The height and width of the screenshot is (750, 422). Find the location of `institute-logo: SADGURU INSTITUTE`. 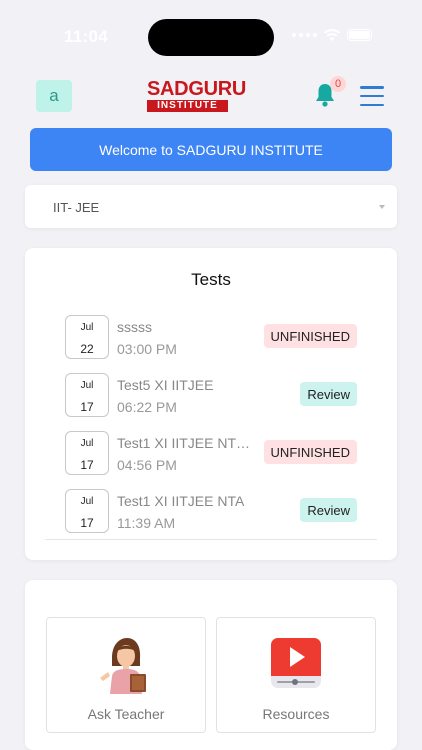

institute-logo: SADGURU INSTITUTE is located at coordinates (197, 95).